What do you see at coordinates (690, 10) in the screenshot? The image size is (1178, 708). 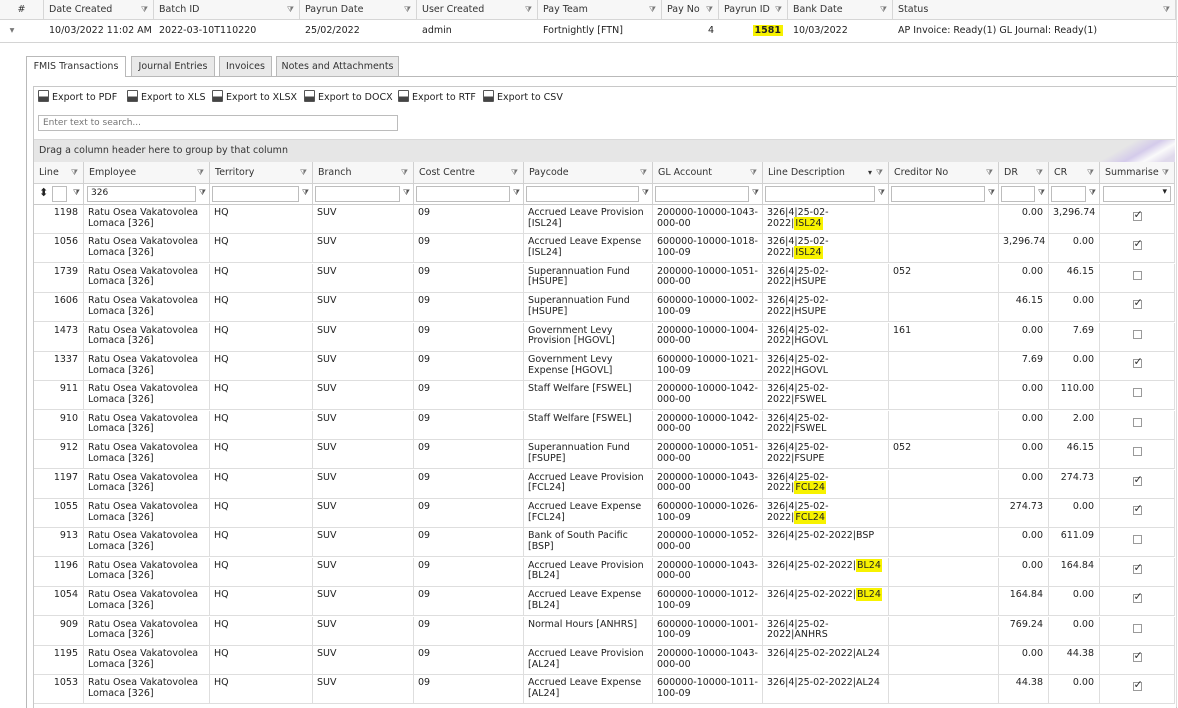 I see `col-header-pay-no: Pay No ⧩` at bounding box center [690, 10].